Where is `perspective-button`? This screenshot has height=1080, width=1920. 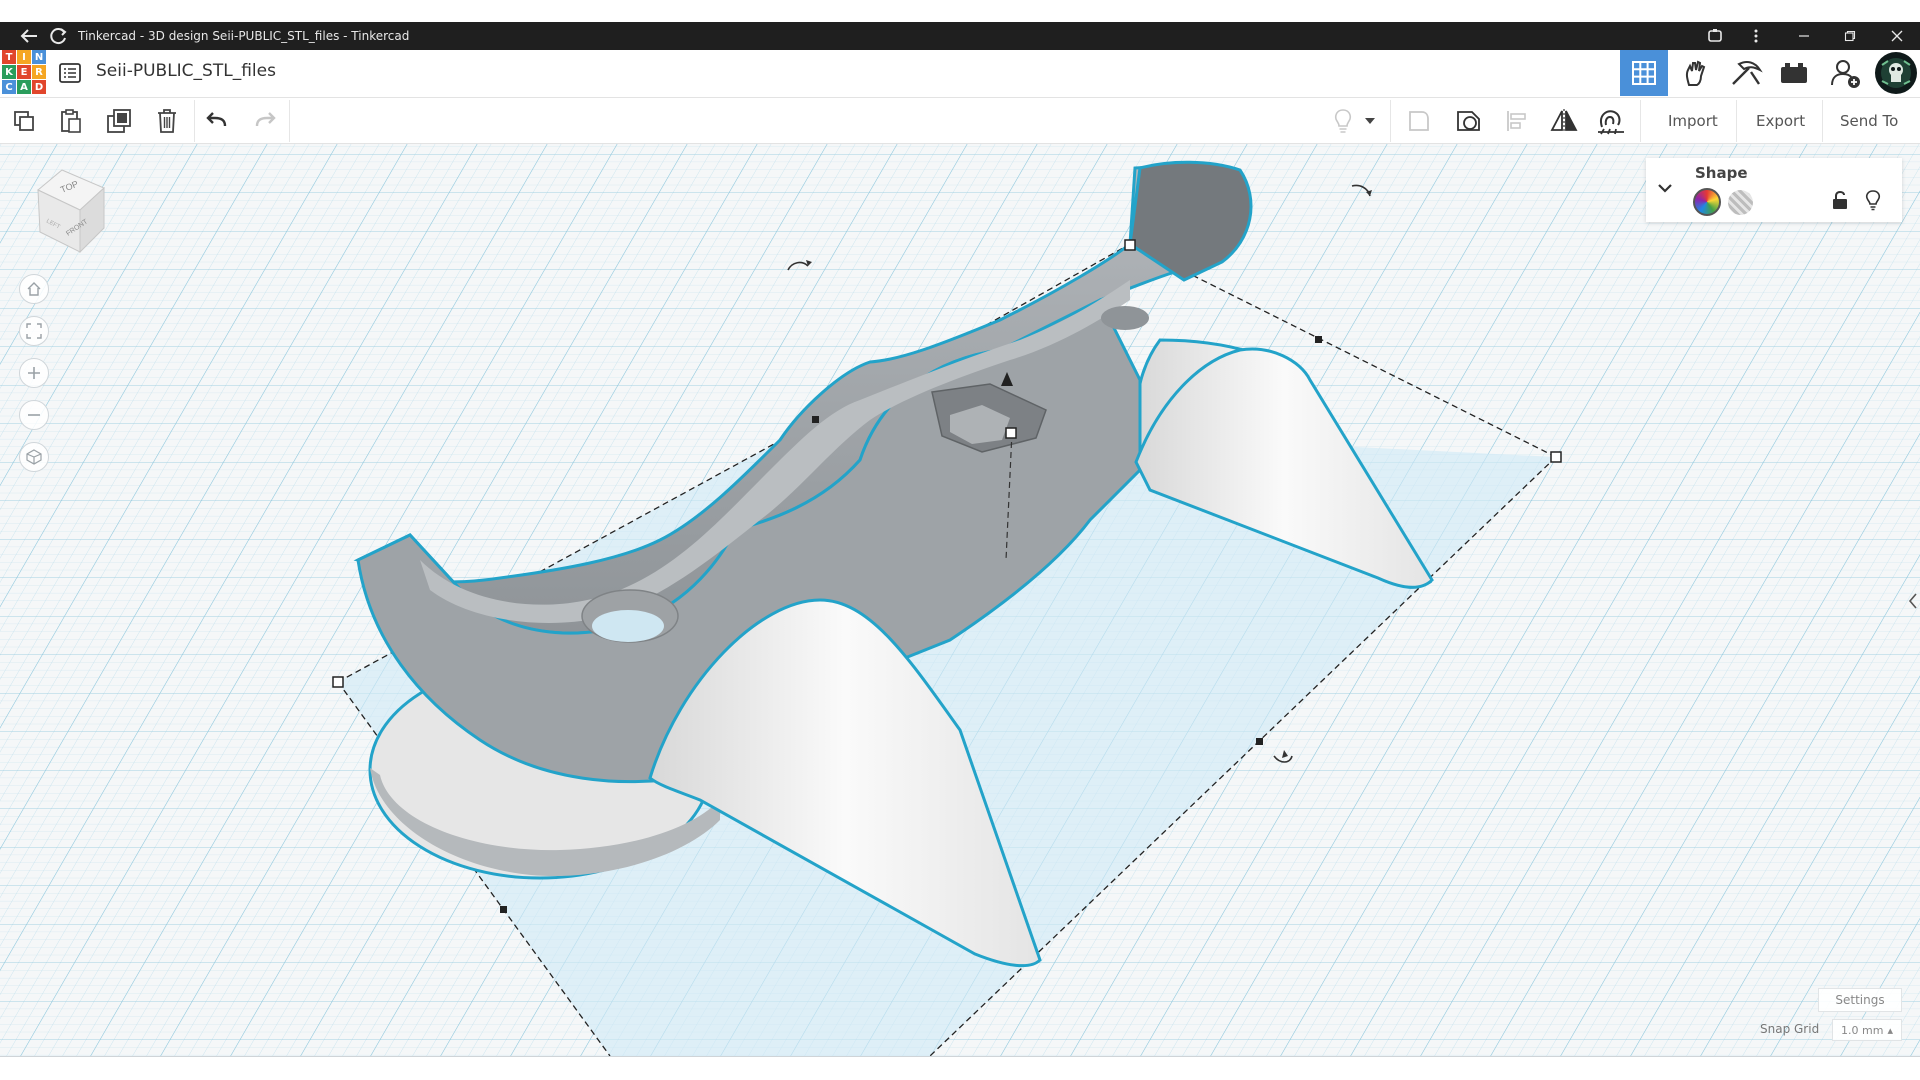
perspective-button is located at coordinates (34, 457).